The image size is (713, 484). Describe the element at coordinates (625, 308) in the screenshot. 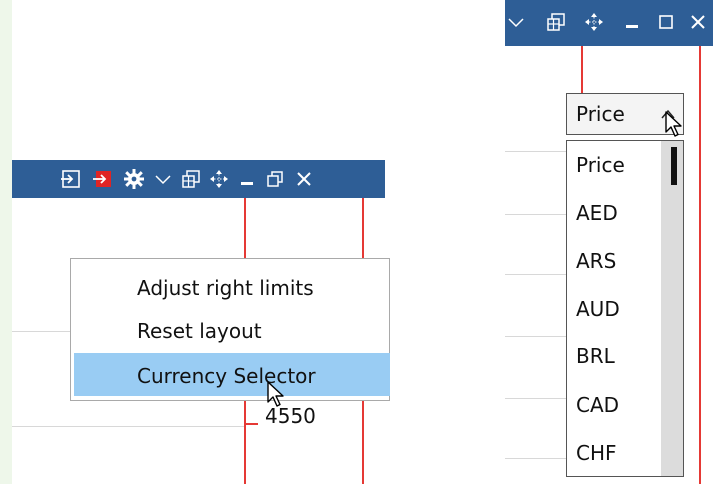

I see `currency-dropdown-list: Price AED ARS AUD BRL CAD CHF` at that location.